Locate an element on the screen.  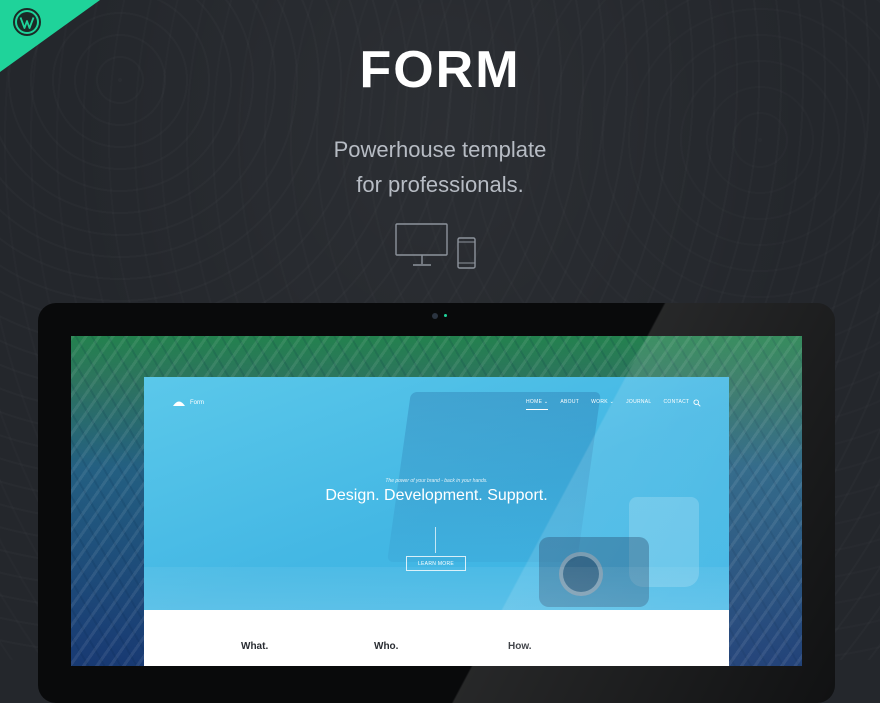
subtitle-line-1: Powerhouse template is located at coordinates (440, 149).